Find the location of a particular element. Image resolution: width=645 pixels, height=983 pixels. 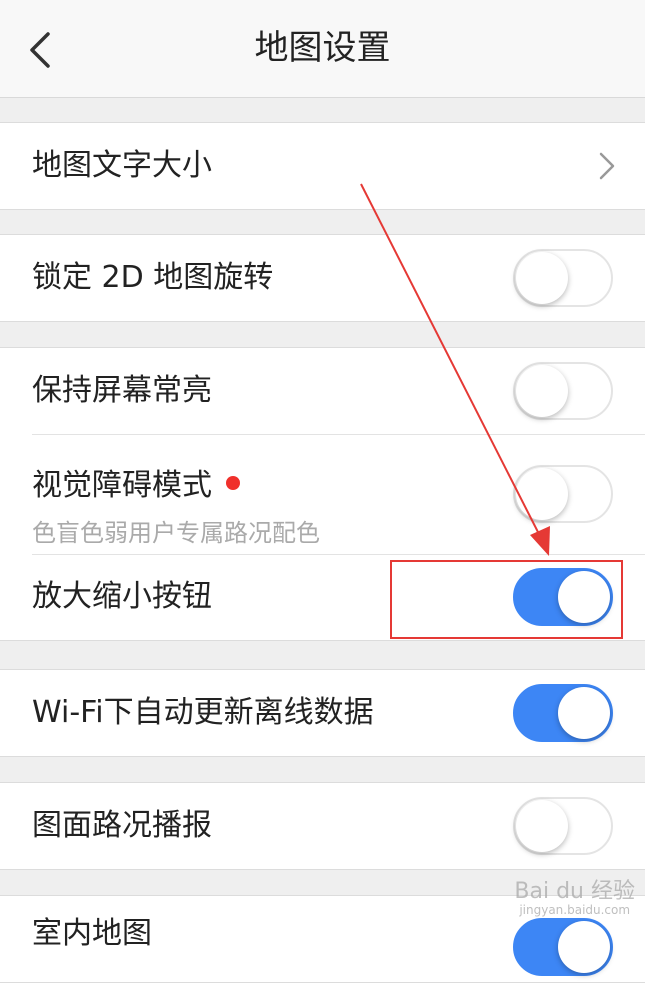

setting-row-traffic-broadcast: 图面路况播报 is located at coordinates (322, 826).